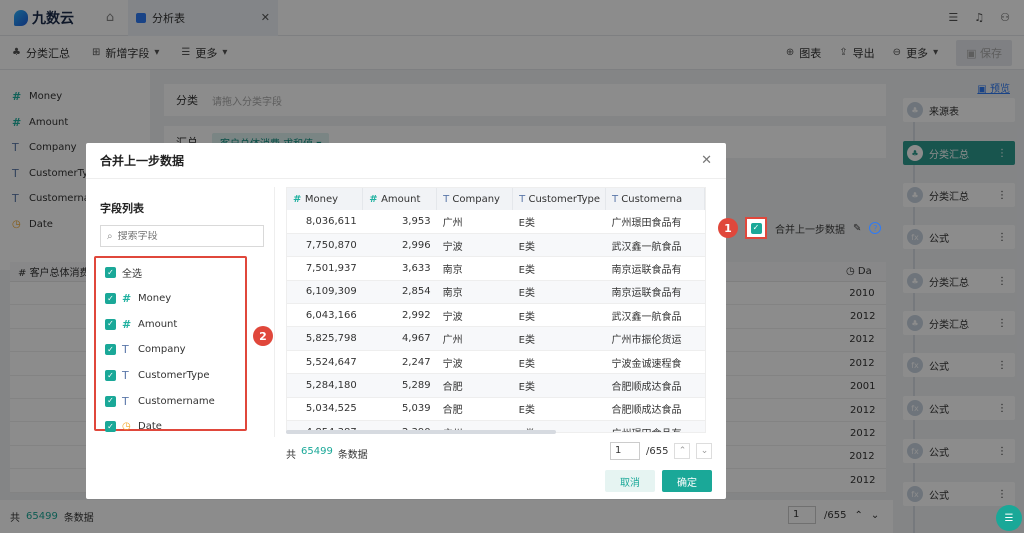 The image size is (1024, 533). Describe the element at coordinates (274, 312) in the screenshot. I see `divider` at that location.